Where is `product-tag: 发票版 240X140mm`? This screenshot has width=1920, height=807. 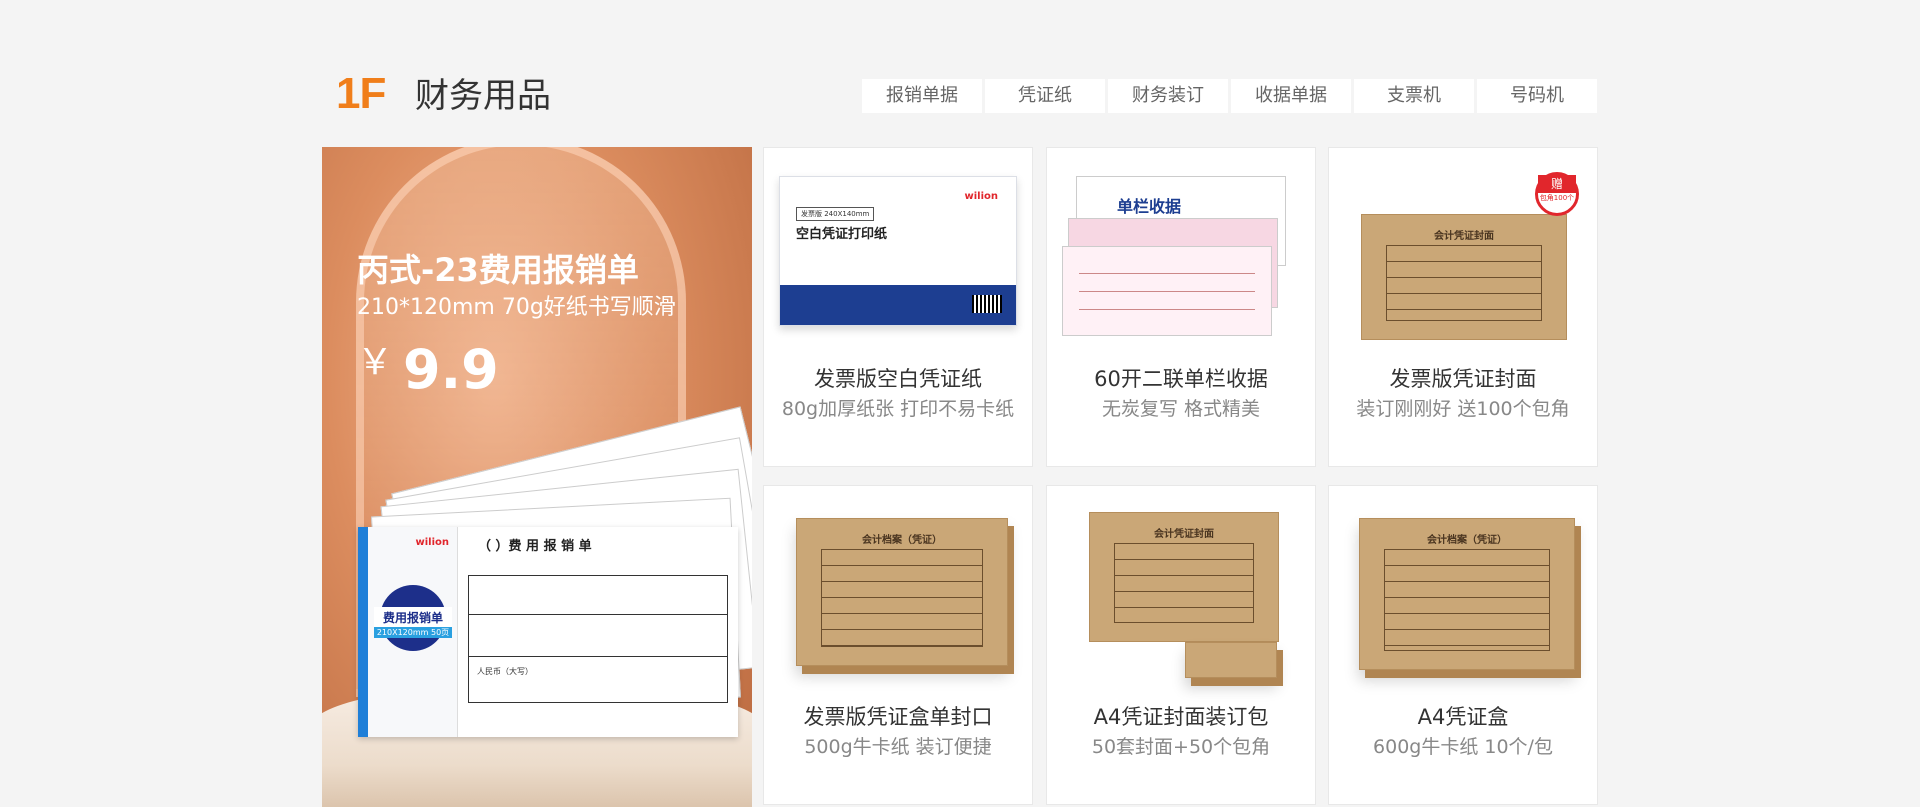
product-tag: 发票版 240X140mm is located at coordinates (835, 214).